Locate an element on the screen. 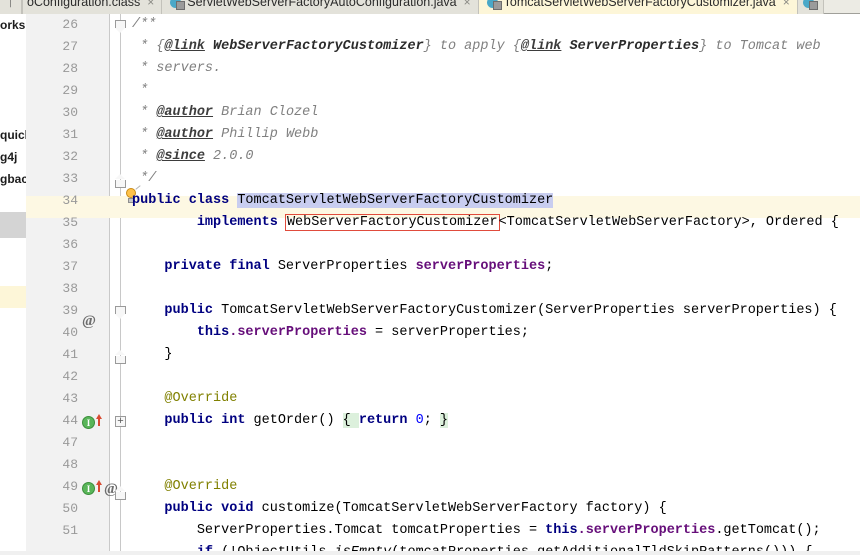 The width and height of the screenshot is (860, 555). keyword-public-class: public class is located at coordinates (185, 200).